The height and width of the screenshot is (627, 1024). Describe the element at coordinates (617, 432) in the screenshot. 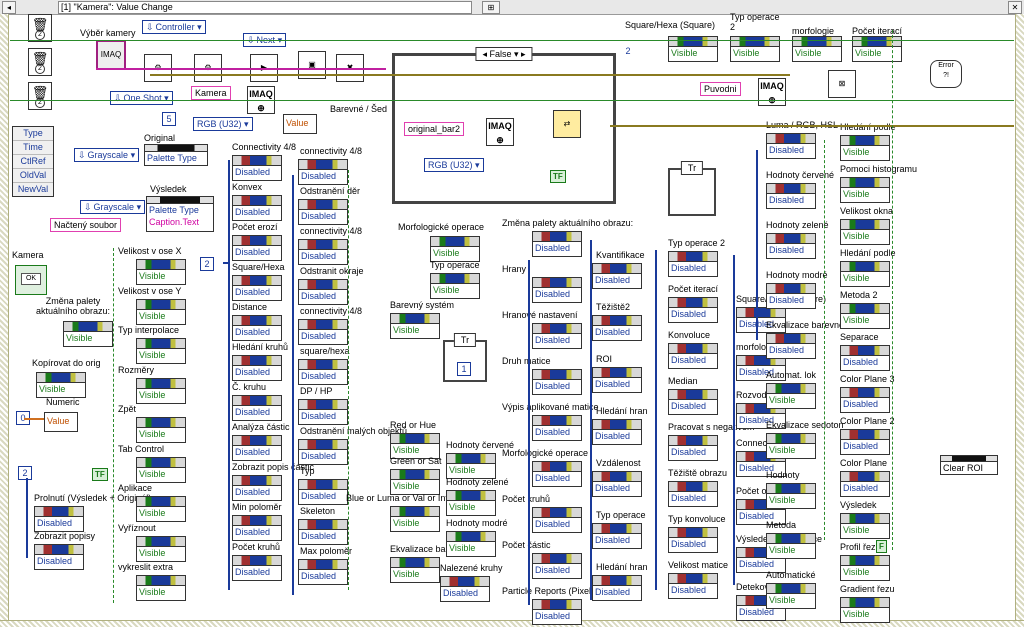

I see `col7-property-node-3: Disabled` at that location.